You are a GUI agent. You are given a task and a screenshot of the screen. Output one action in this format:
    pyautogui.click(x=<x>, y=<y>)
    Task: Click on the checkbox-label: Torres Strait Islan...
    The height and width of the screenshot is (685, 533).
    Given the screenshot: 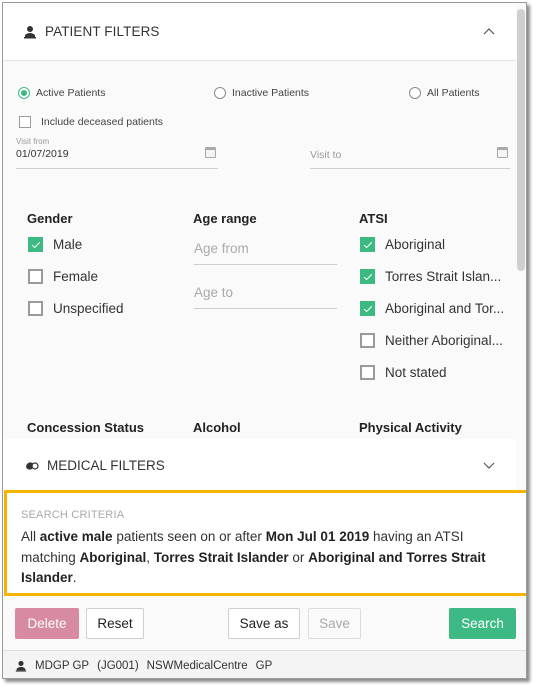 What is the action you would take?
    pyautogui.click(x=443, y=276)
    